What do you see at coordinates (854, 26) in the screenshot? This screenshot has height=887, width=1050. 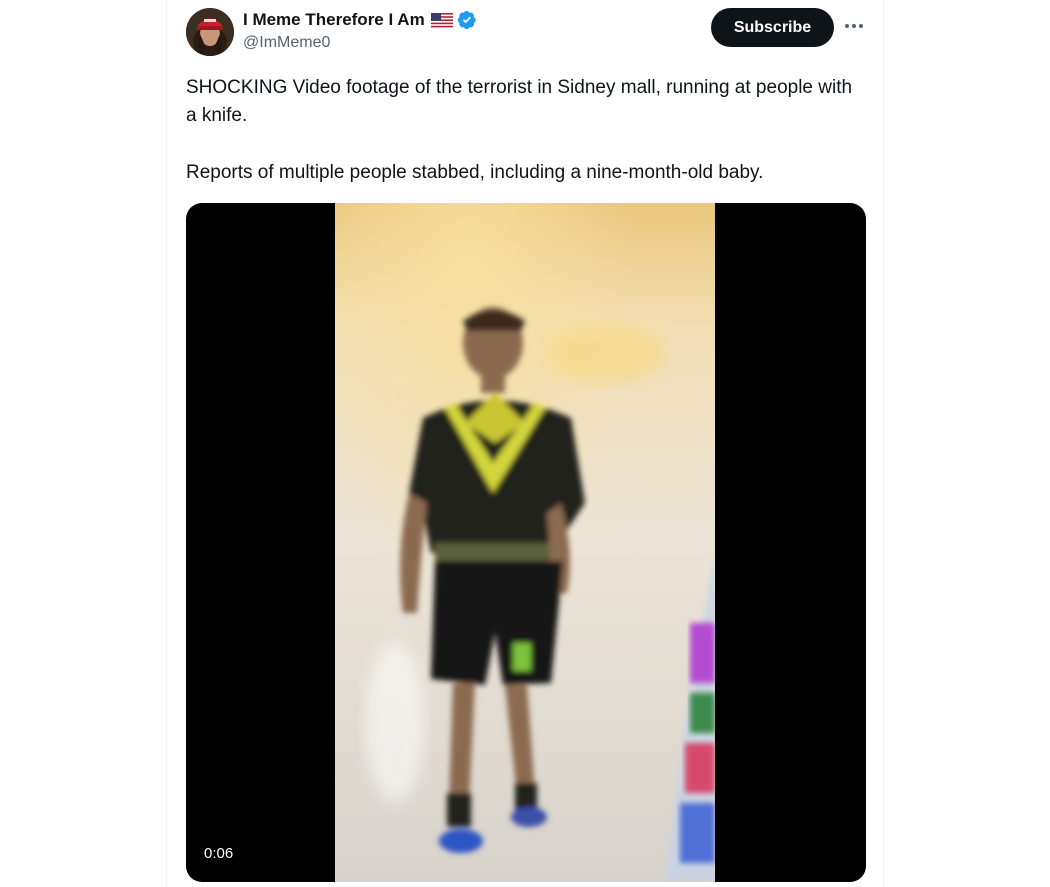 I see `more-options-icon` at bounding box center [854, 26].